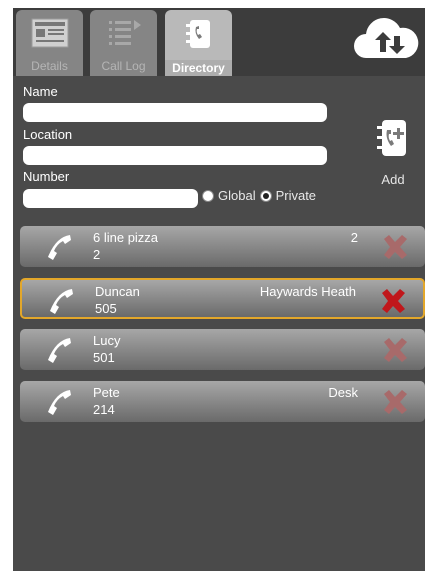 Image resolution: width=425 pixels, height=571 pixels. What do you see at coordinates (222, 401) in the screenshot?
I see `contact-row: Pete 214 Desk` at bounding box center [222, 401].